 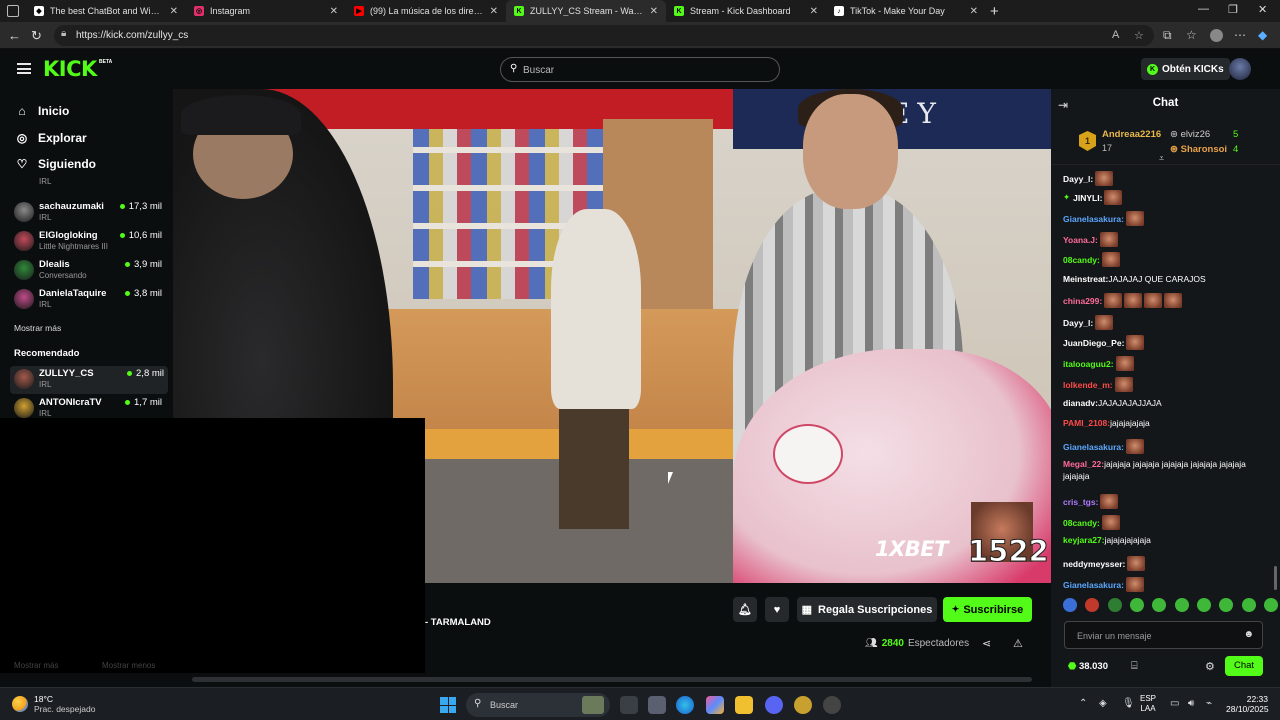 What do you see at coordinates (1084, 540) in the screenshot?
I see `chat-username: keyjara27:` at bounding box center [1084, 540].